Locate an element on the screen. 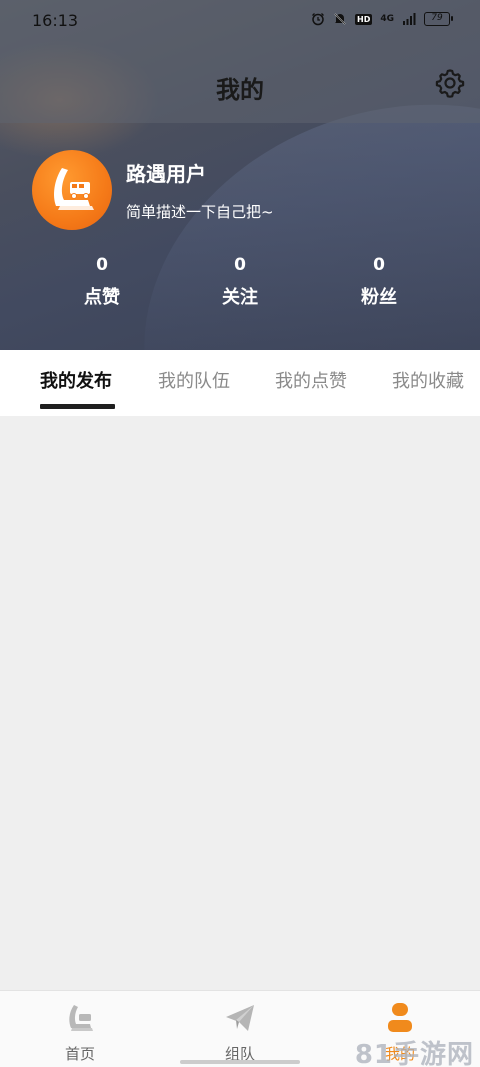 The image size is (480, 1067). tab-my-posts: 我的发布 is located at coordinates (76, 380).